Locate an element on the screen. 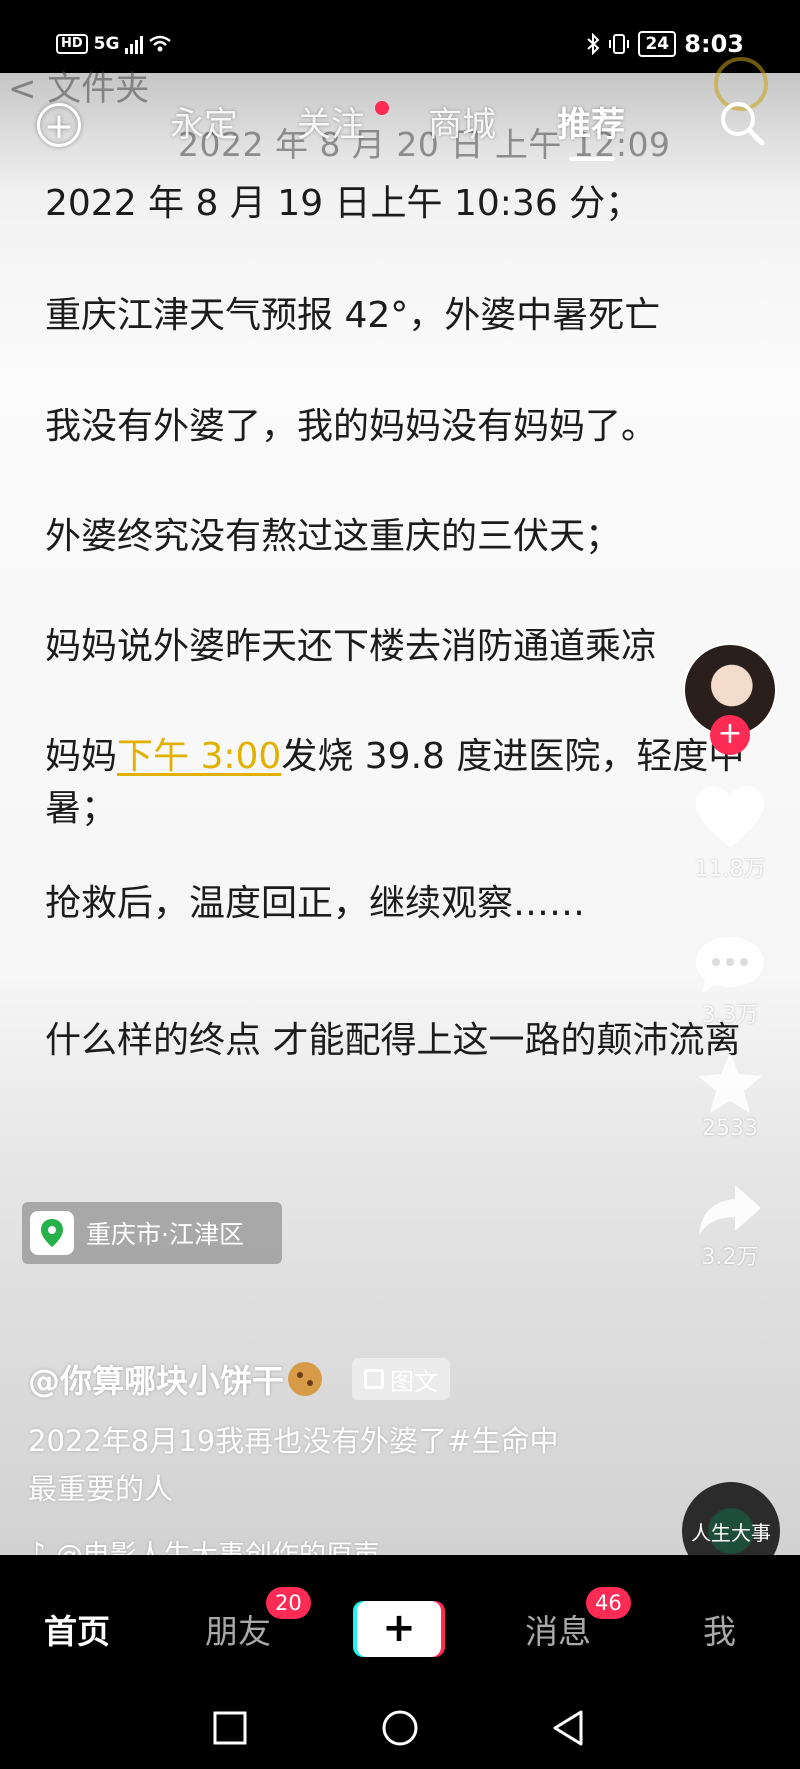 This screenshot has height=1769, width=800. bottom-tab-bar: 首页 朋友 20 + 消息 46 我 is located at coordinates (400, 1622).